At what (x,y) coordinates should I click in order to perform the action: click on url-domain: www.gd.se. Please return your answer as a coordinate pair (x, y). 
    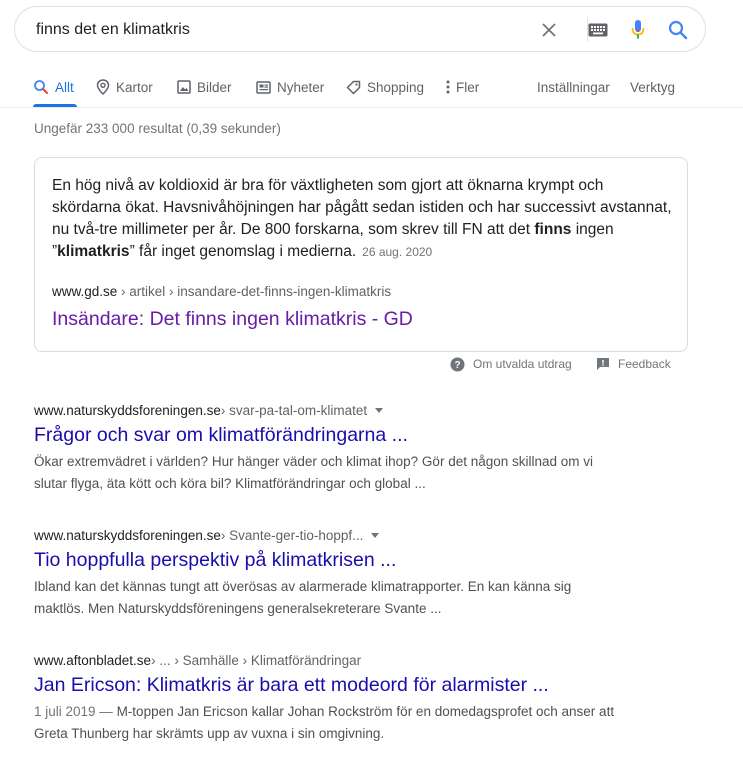
    Looking at the image, I should click on (85, 291).